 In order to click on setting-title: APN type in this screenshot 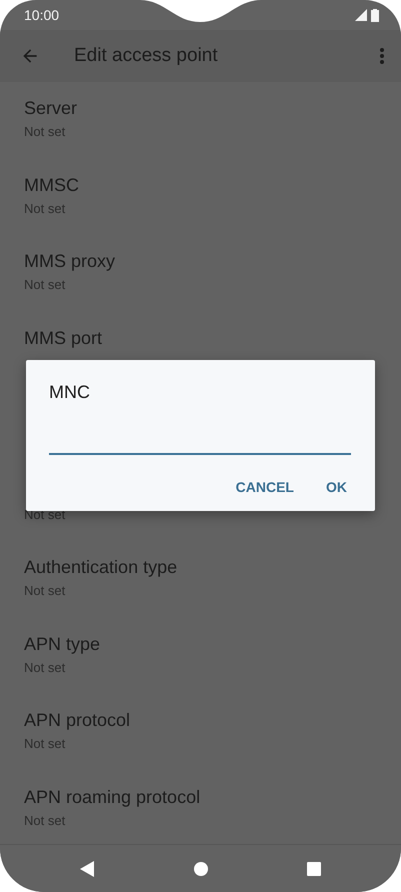, I will do `click(200, 644)`.